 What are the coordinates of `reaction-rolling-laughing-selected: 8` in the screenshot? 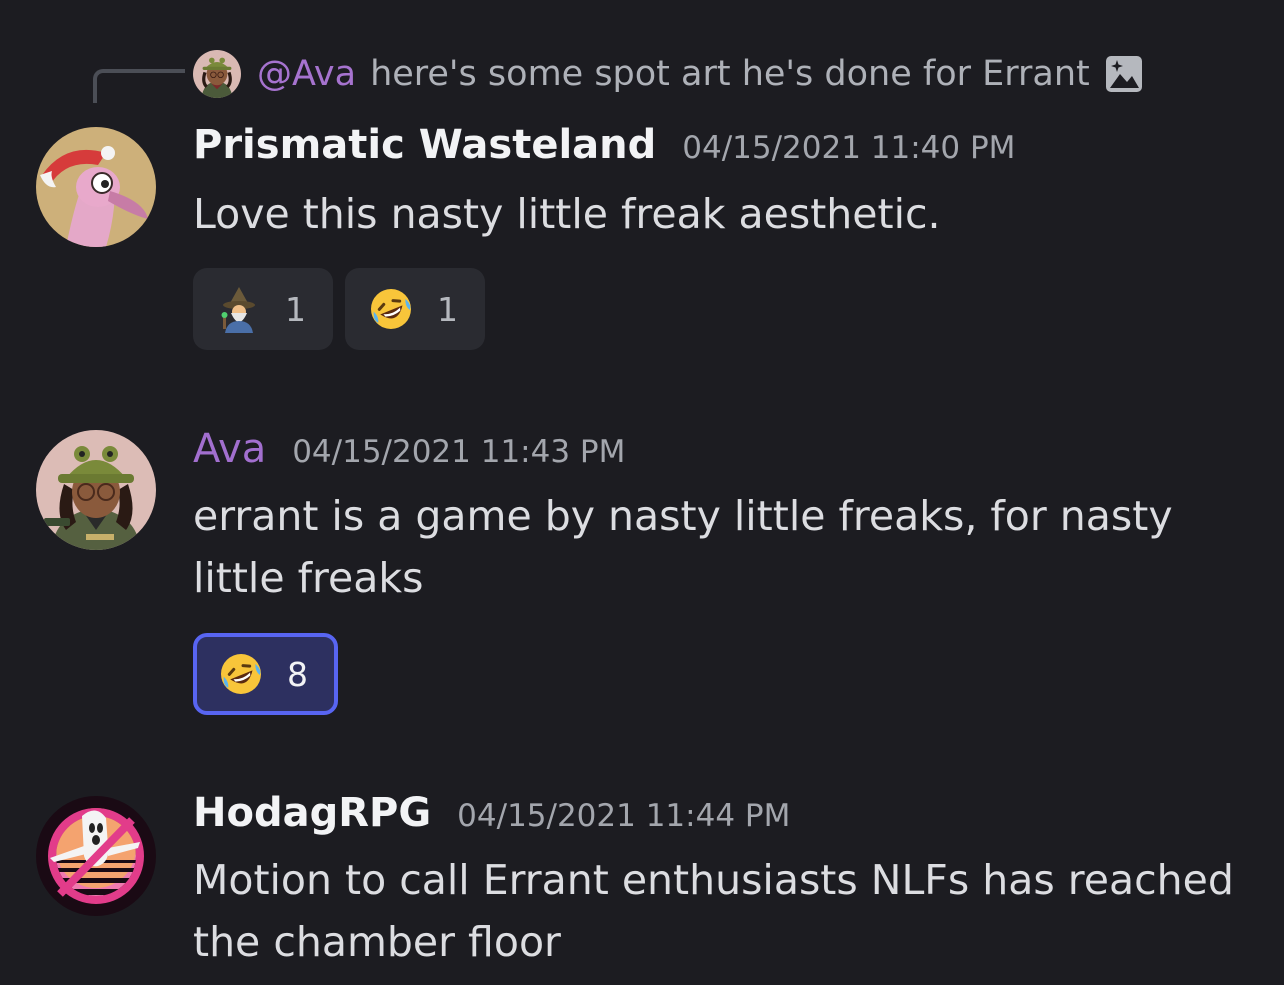 It's located at (265, 674).